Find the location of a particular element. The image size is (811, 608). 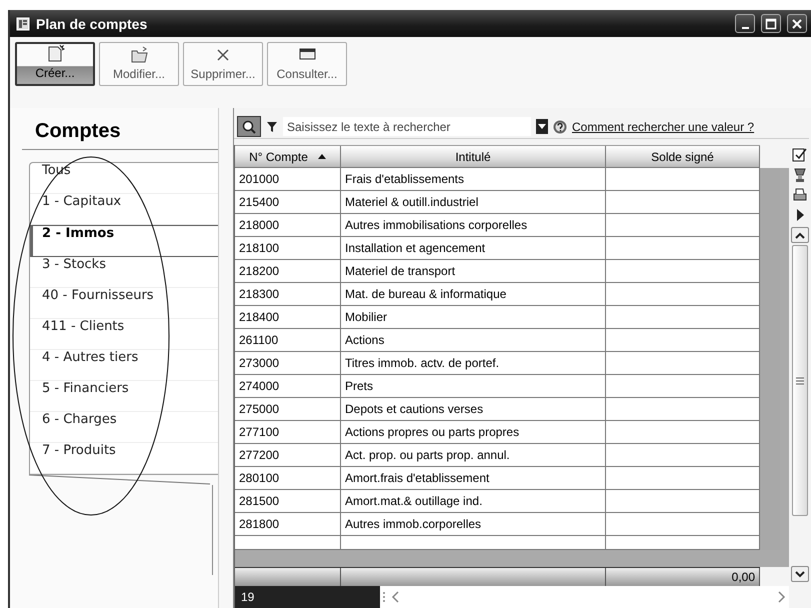

search-icon is located at coordinates (249, 127).